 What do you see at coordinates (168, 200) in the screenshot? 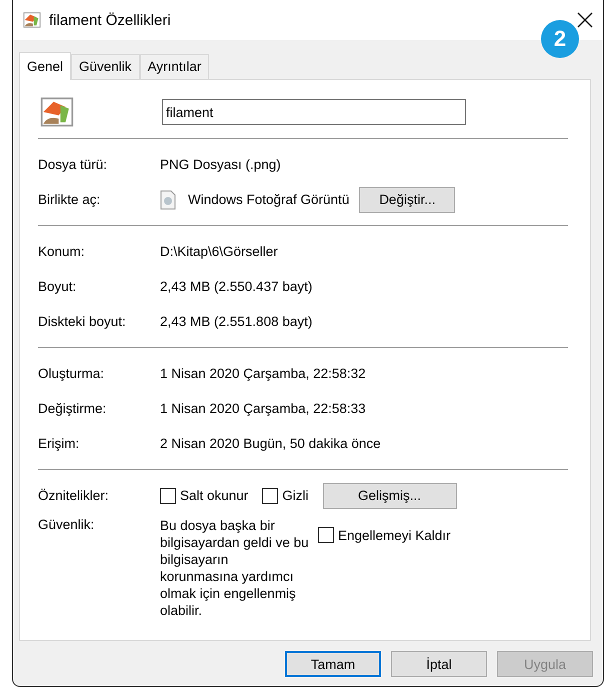
I see `app-icon` at bounding box center [168, 200].